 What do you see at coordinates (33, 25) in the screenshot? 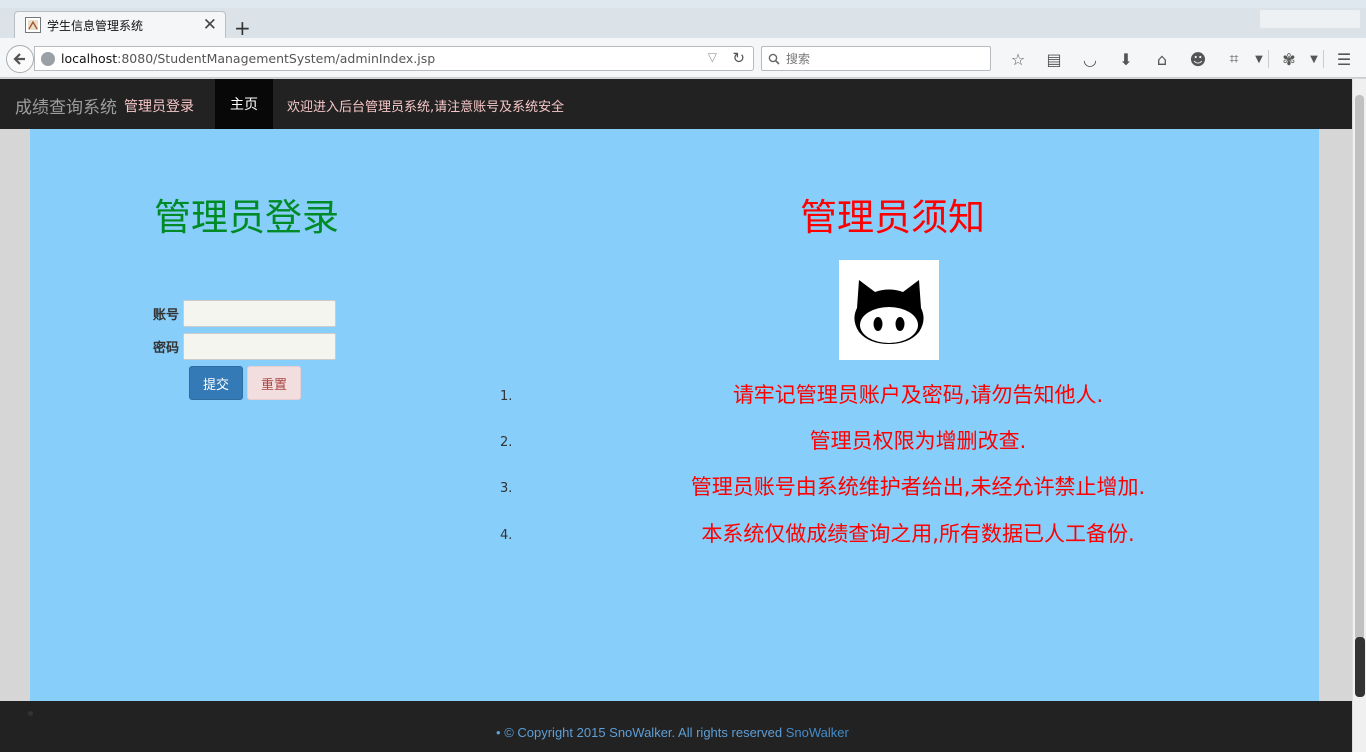
I see `favicon-icon` at bounding box center [33, 25].